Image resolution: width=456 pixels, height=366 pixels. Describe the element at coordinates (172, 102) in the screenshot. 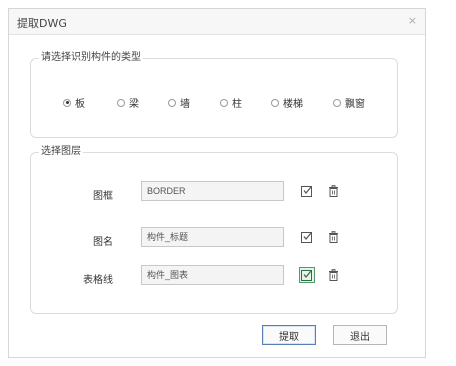

I see `radio-wall-dot` at that location.